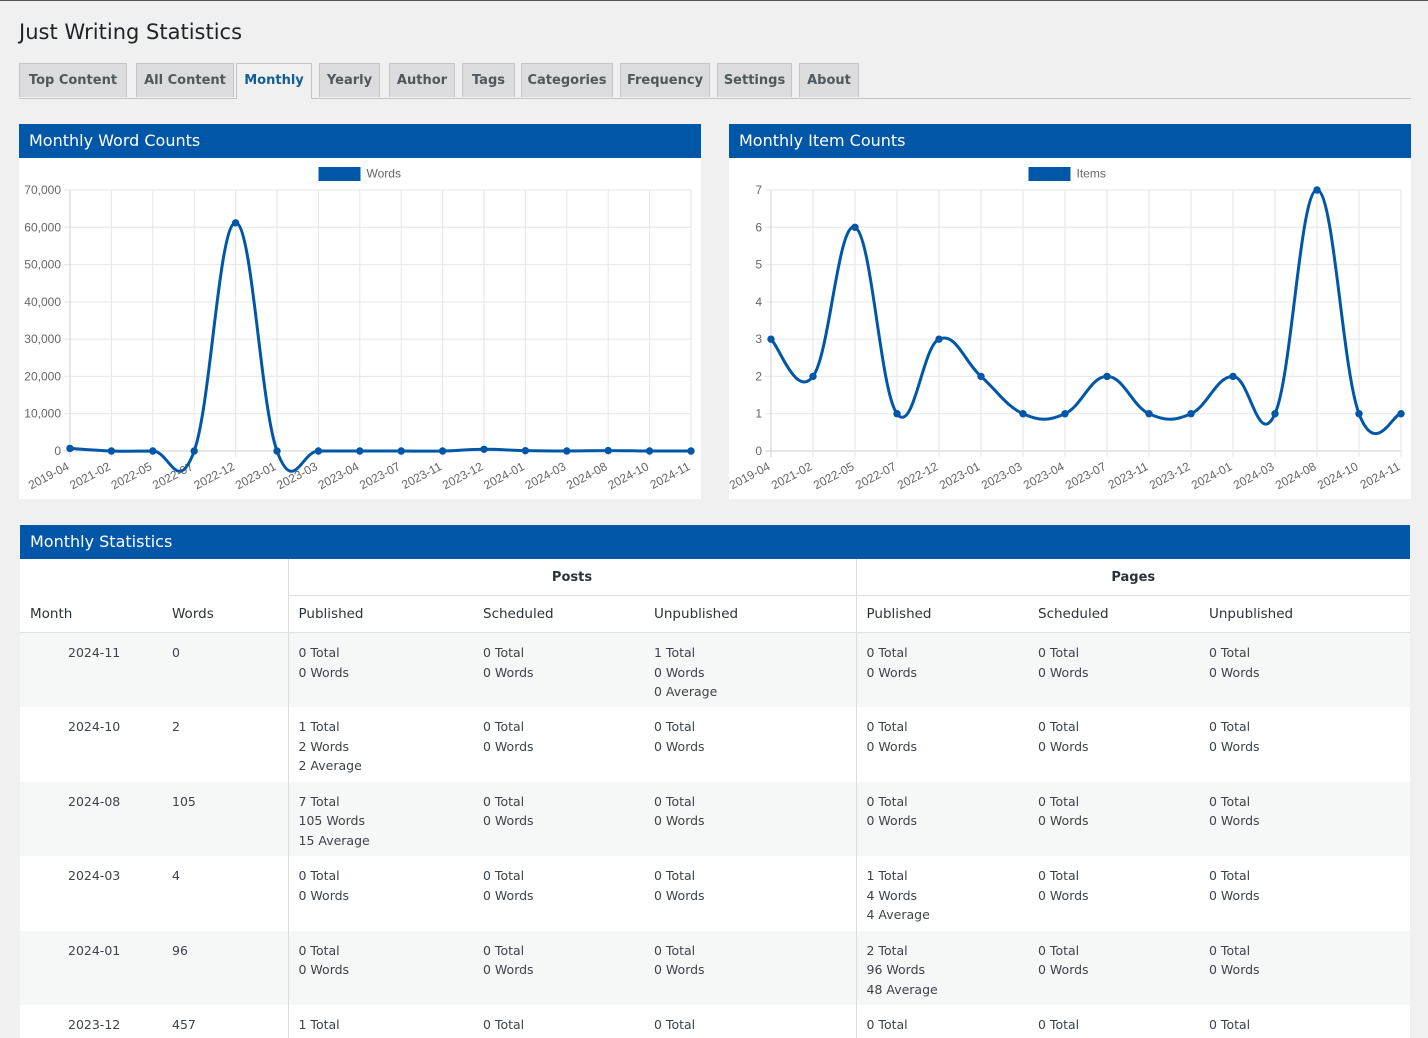  What do you see at coordinates (57, 451) in the screenshot?
I see `y-tick-label: 0` at bounding box center [57, 451].